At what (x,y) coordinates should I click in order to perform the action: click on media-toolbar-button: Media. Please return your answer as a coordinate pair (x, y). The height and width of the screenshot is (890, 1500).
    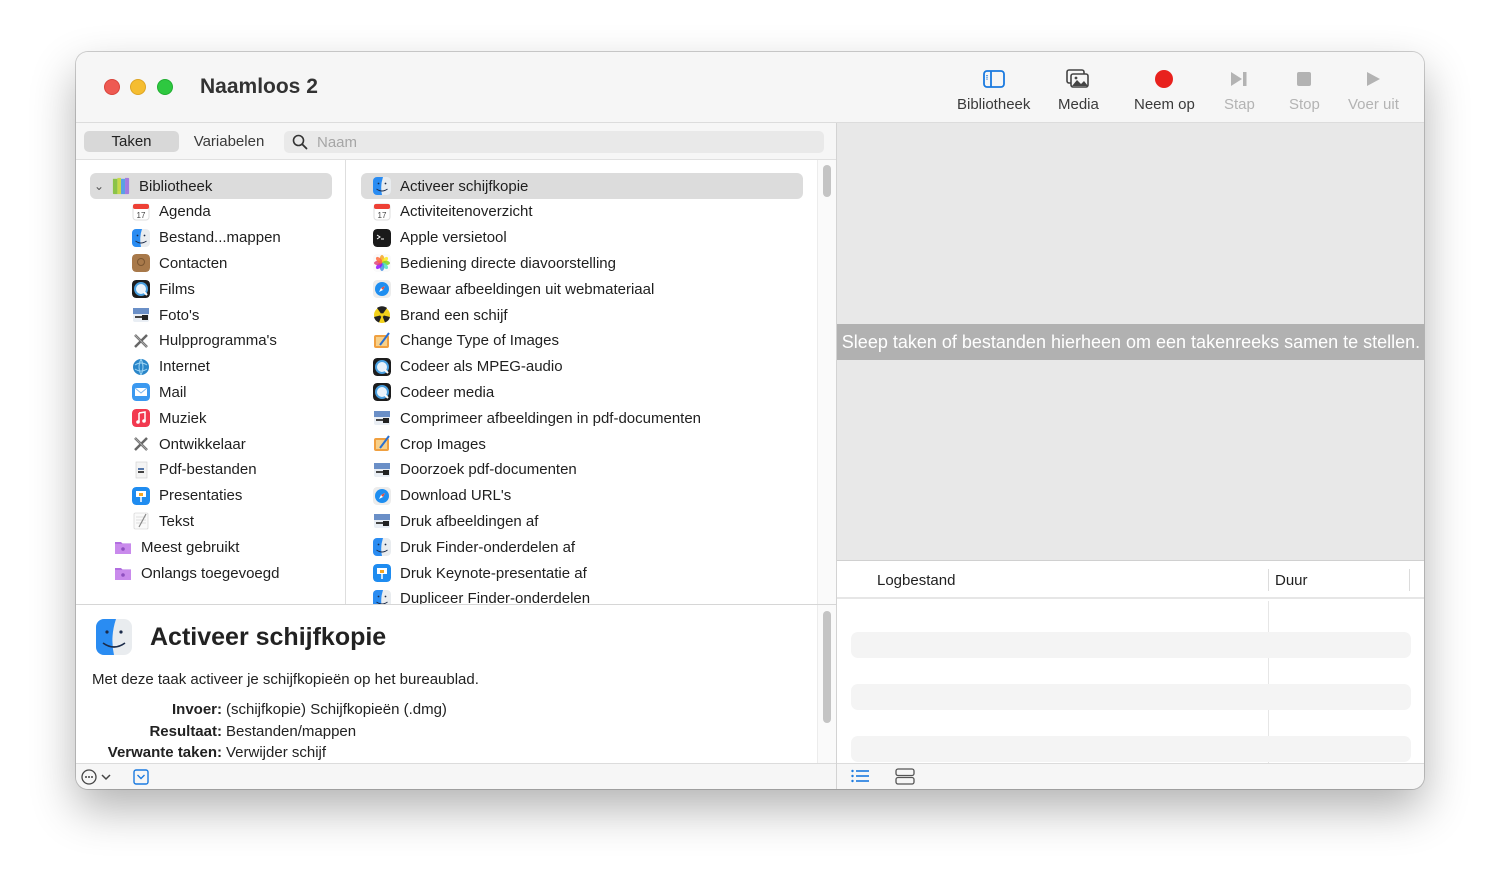
    Looking at the image, I should click on (1078, 89).